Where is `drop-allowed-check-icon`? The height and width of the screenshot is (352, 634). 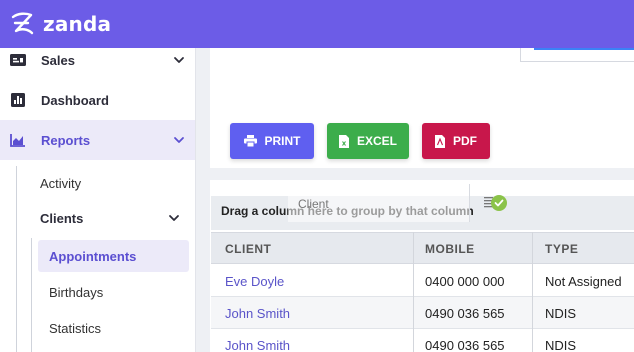 drop-allowed-check-icon is located at coordinates (499, 203).